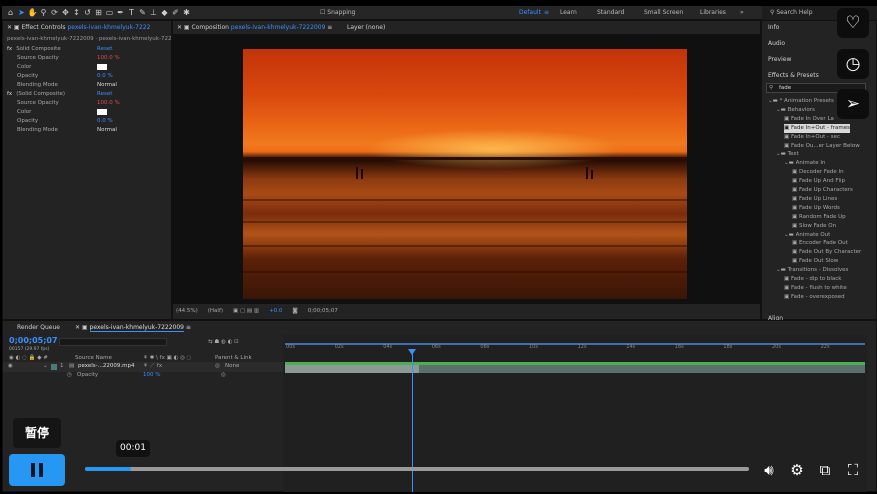  What do you see at coordinates (10, 366) in the screenshot?
I see `video-visibility-icon: ◉` at bounding box center [10, 366].